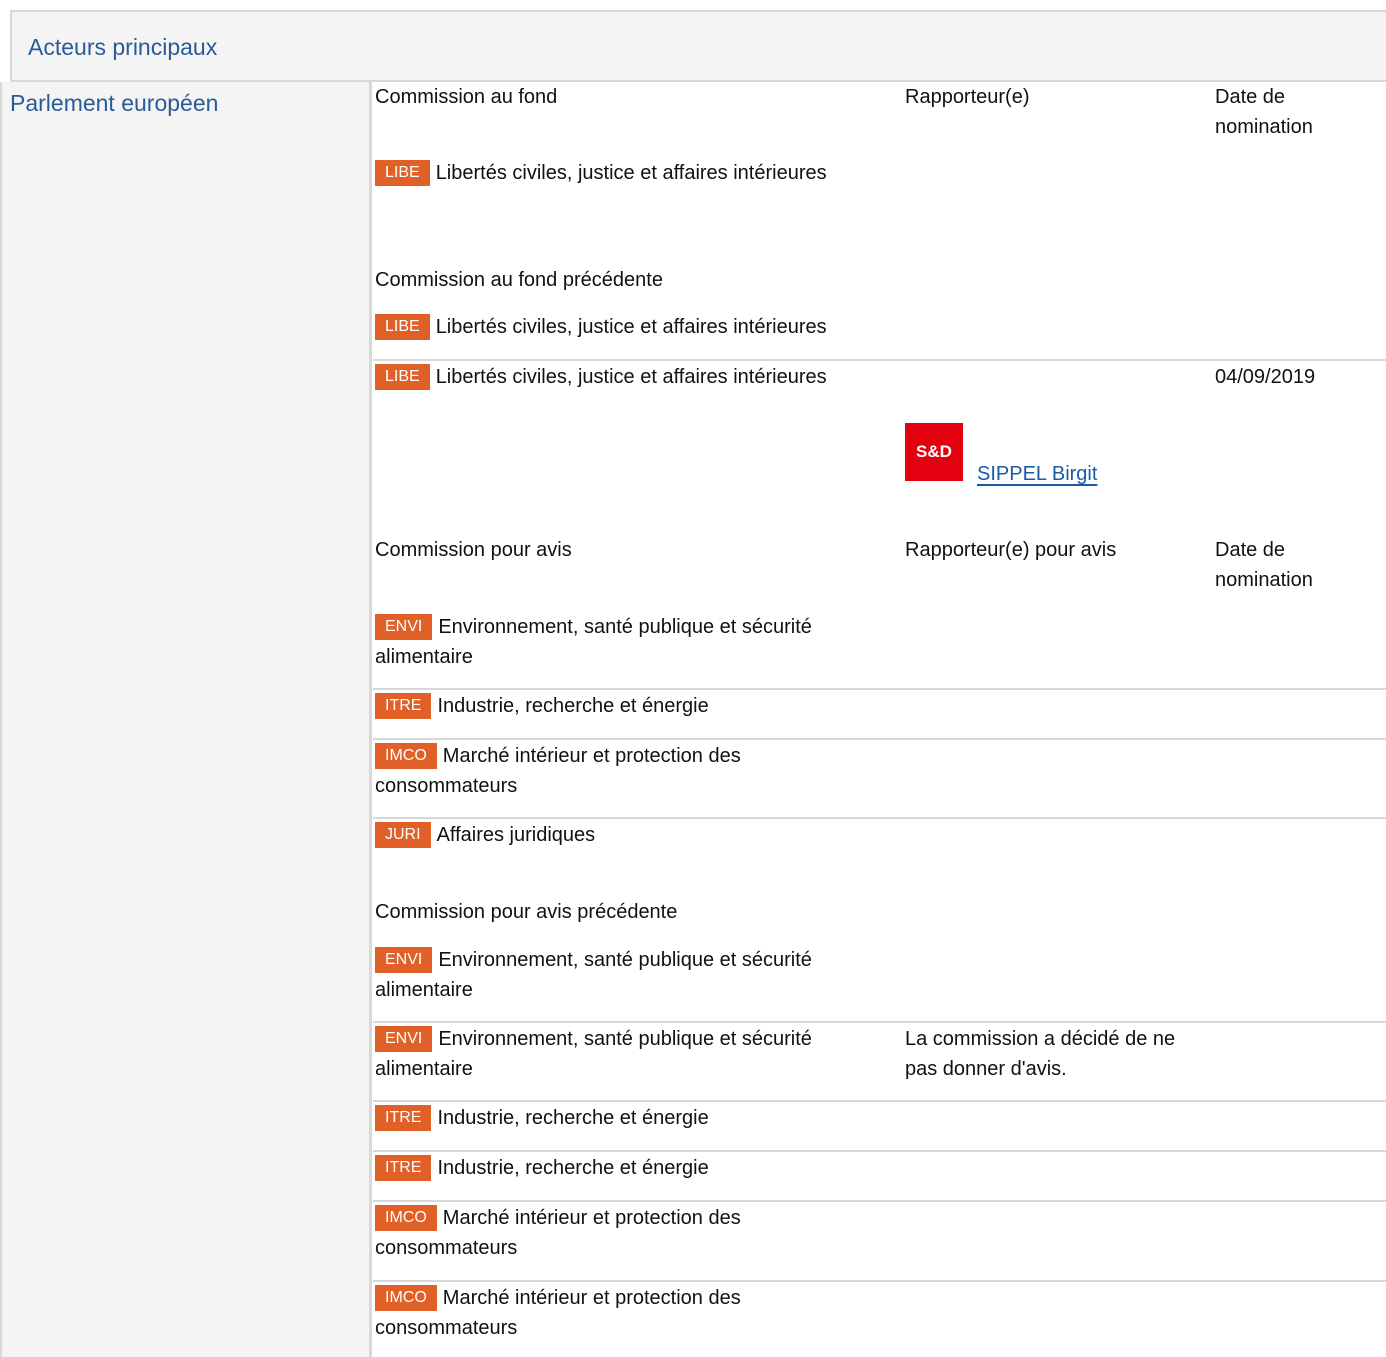  I want to click on rapporteur-link: SIPPEL Birgit, so click(1037, 474).